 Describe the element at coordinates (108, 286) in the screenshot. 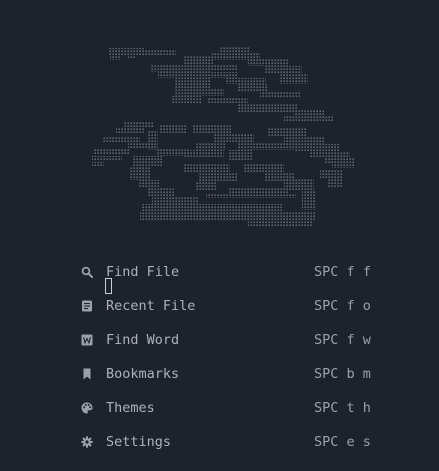

I see `text-cursor` at that location.